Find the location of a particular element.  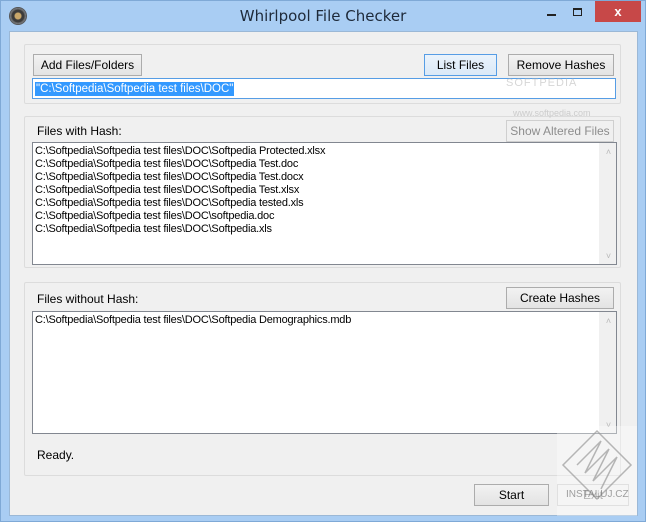

minimize-icon is located at coordinates (551, 14).